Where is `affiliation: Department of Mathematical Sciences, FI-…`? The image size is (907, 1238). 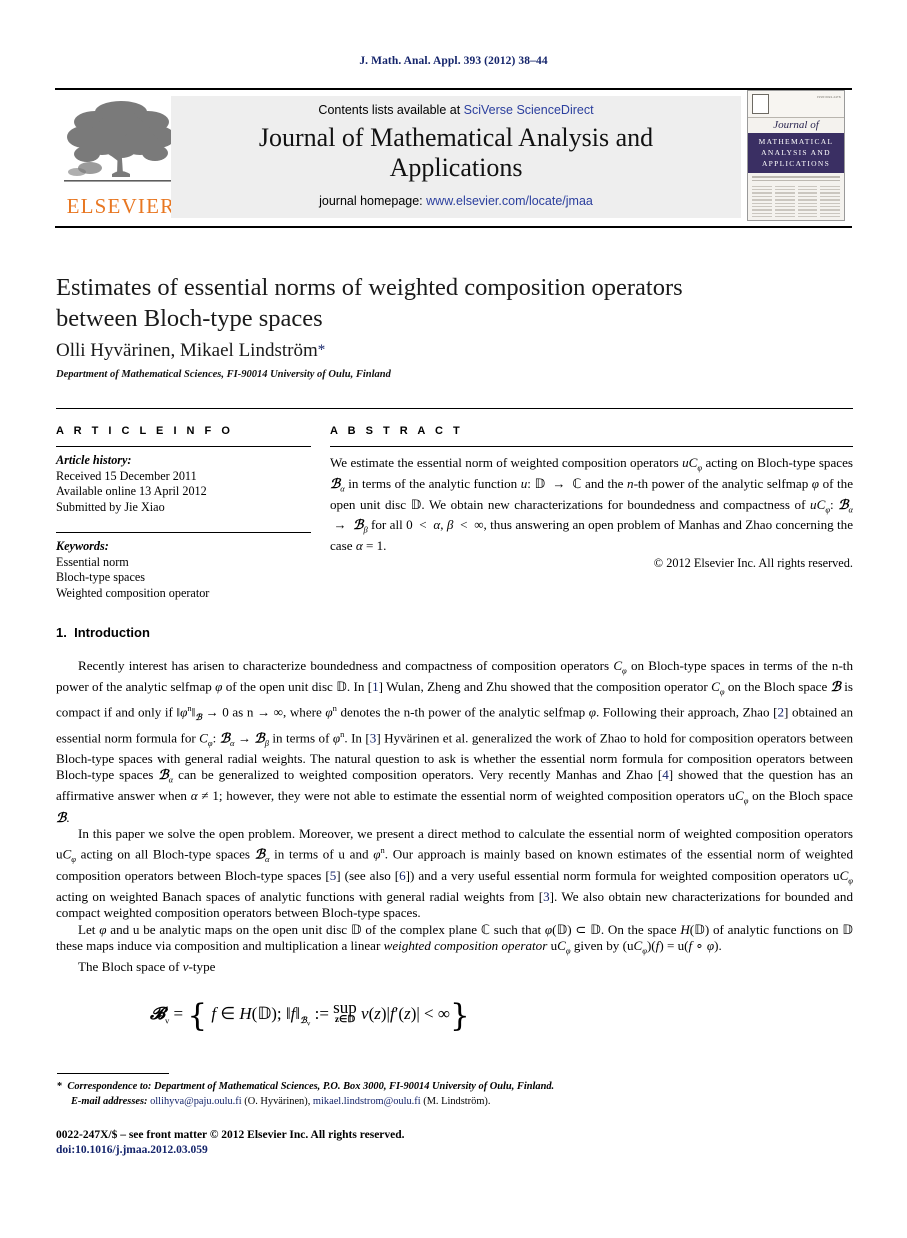
affiliation: Department of Mathematical Sciences, FI-… is located at coordinates (223, 374).